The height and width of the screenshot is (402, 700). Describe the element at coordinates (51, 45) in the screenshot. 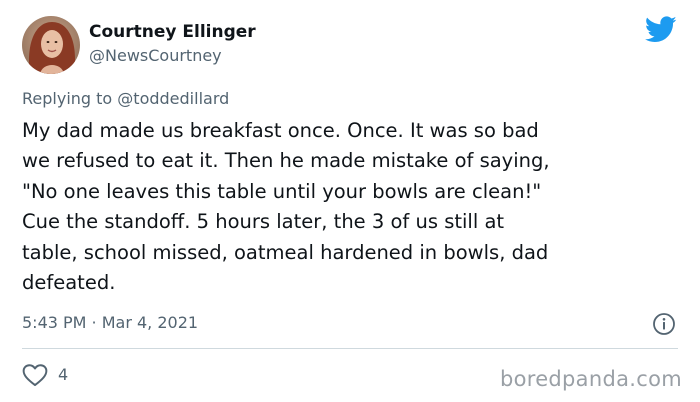

I see `avatar` at that location.